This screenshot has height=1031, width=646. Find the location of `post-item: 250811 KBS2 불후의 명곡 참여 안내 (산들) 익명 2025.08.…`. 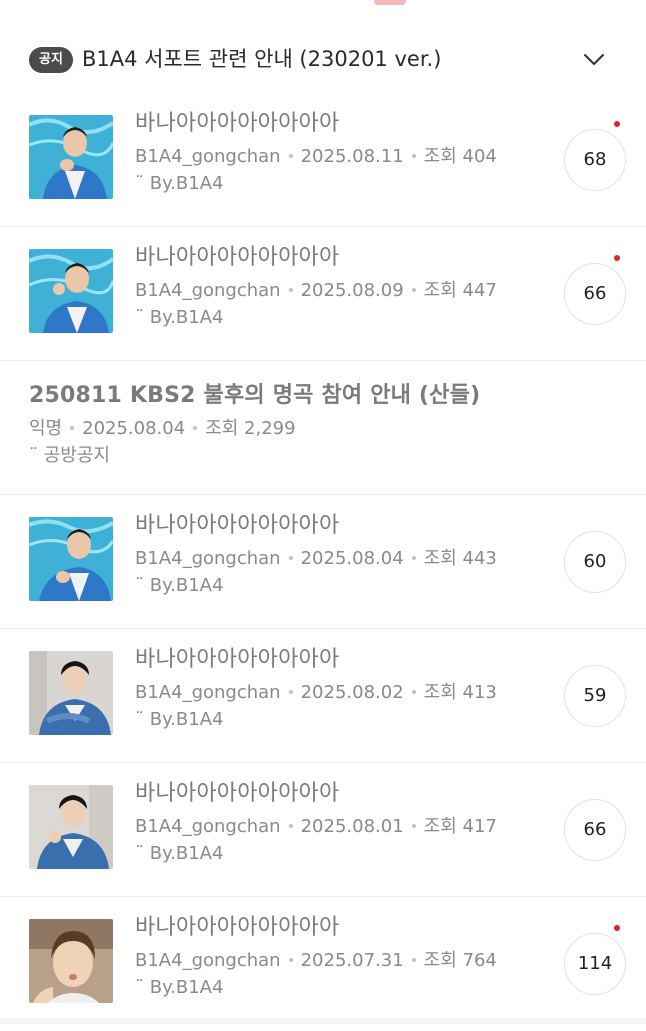

post-item: 250811 KBS2 불후의 명곡 참여 안내 (산들) 익명 2025.08.… is located at coordinates (323, 428).